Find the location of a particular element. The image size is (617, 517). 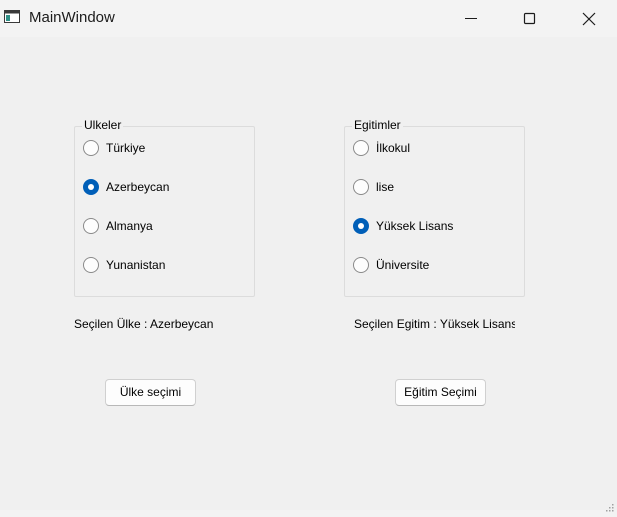

radio-label: Yunanistan is located at coordinates (136, 265).